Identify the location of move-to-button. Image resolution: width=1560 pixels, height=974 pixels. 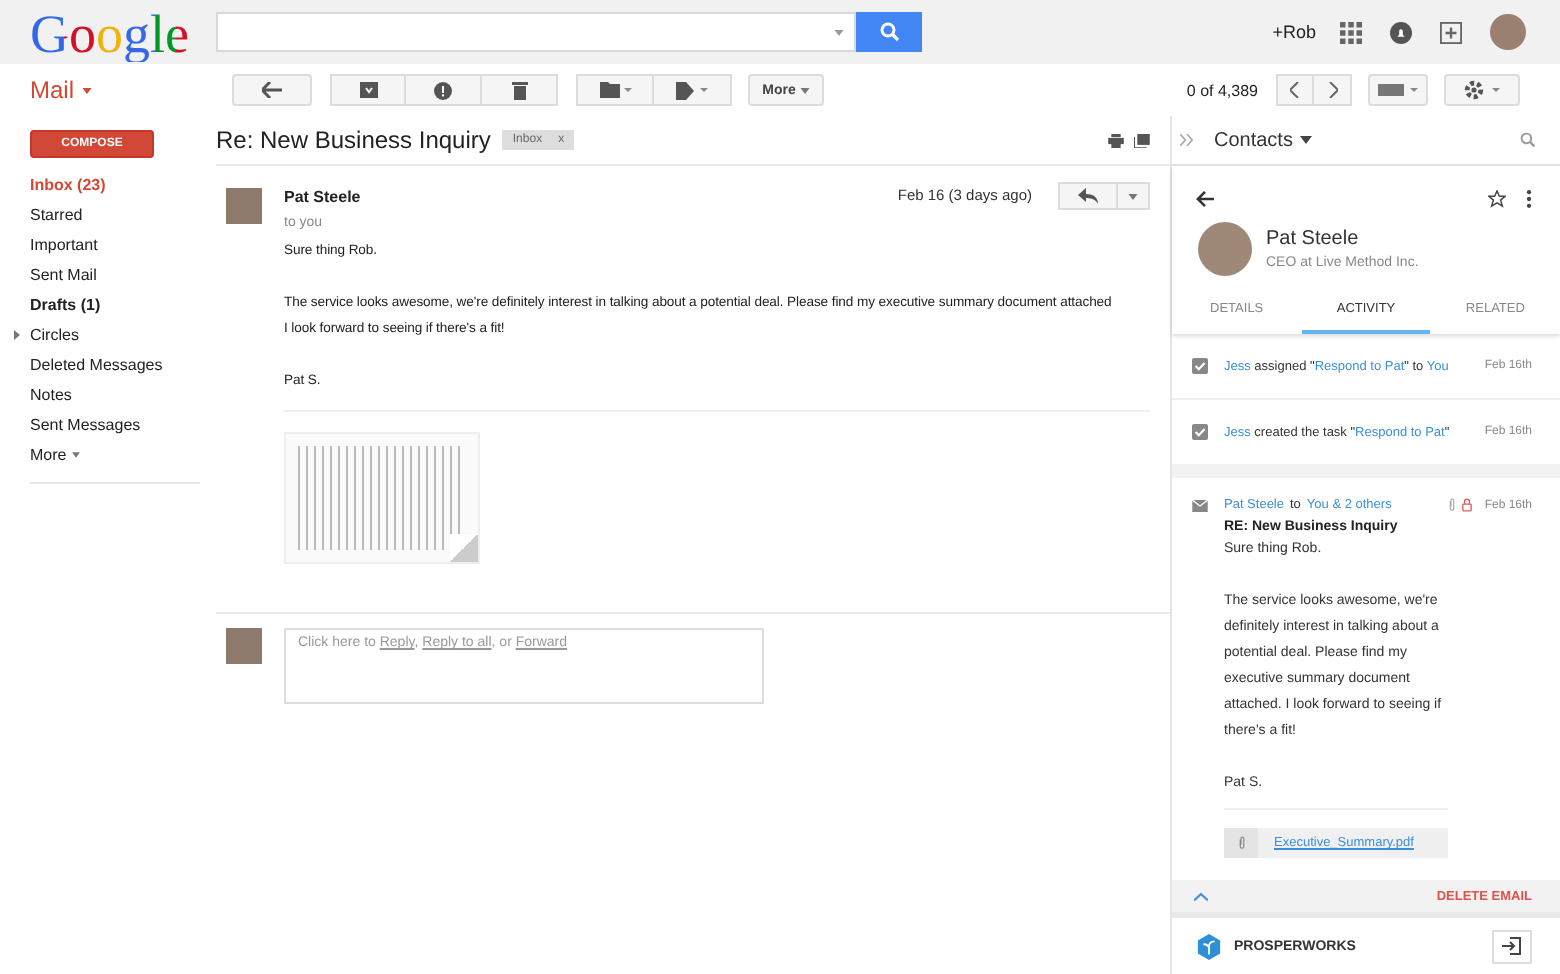
(615, 90).